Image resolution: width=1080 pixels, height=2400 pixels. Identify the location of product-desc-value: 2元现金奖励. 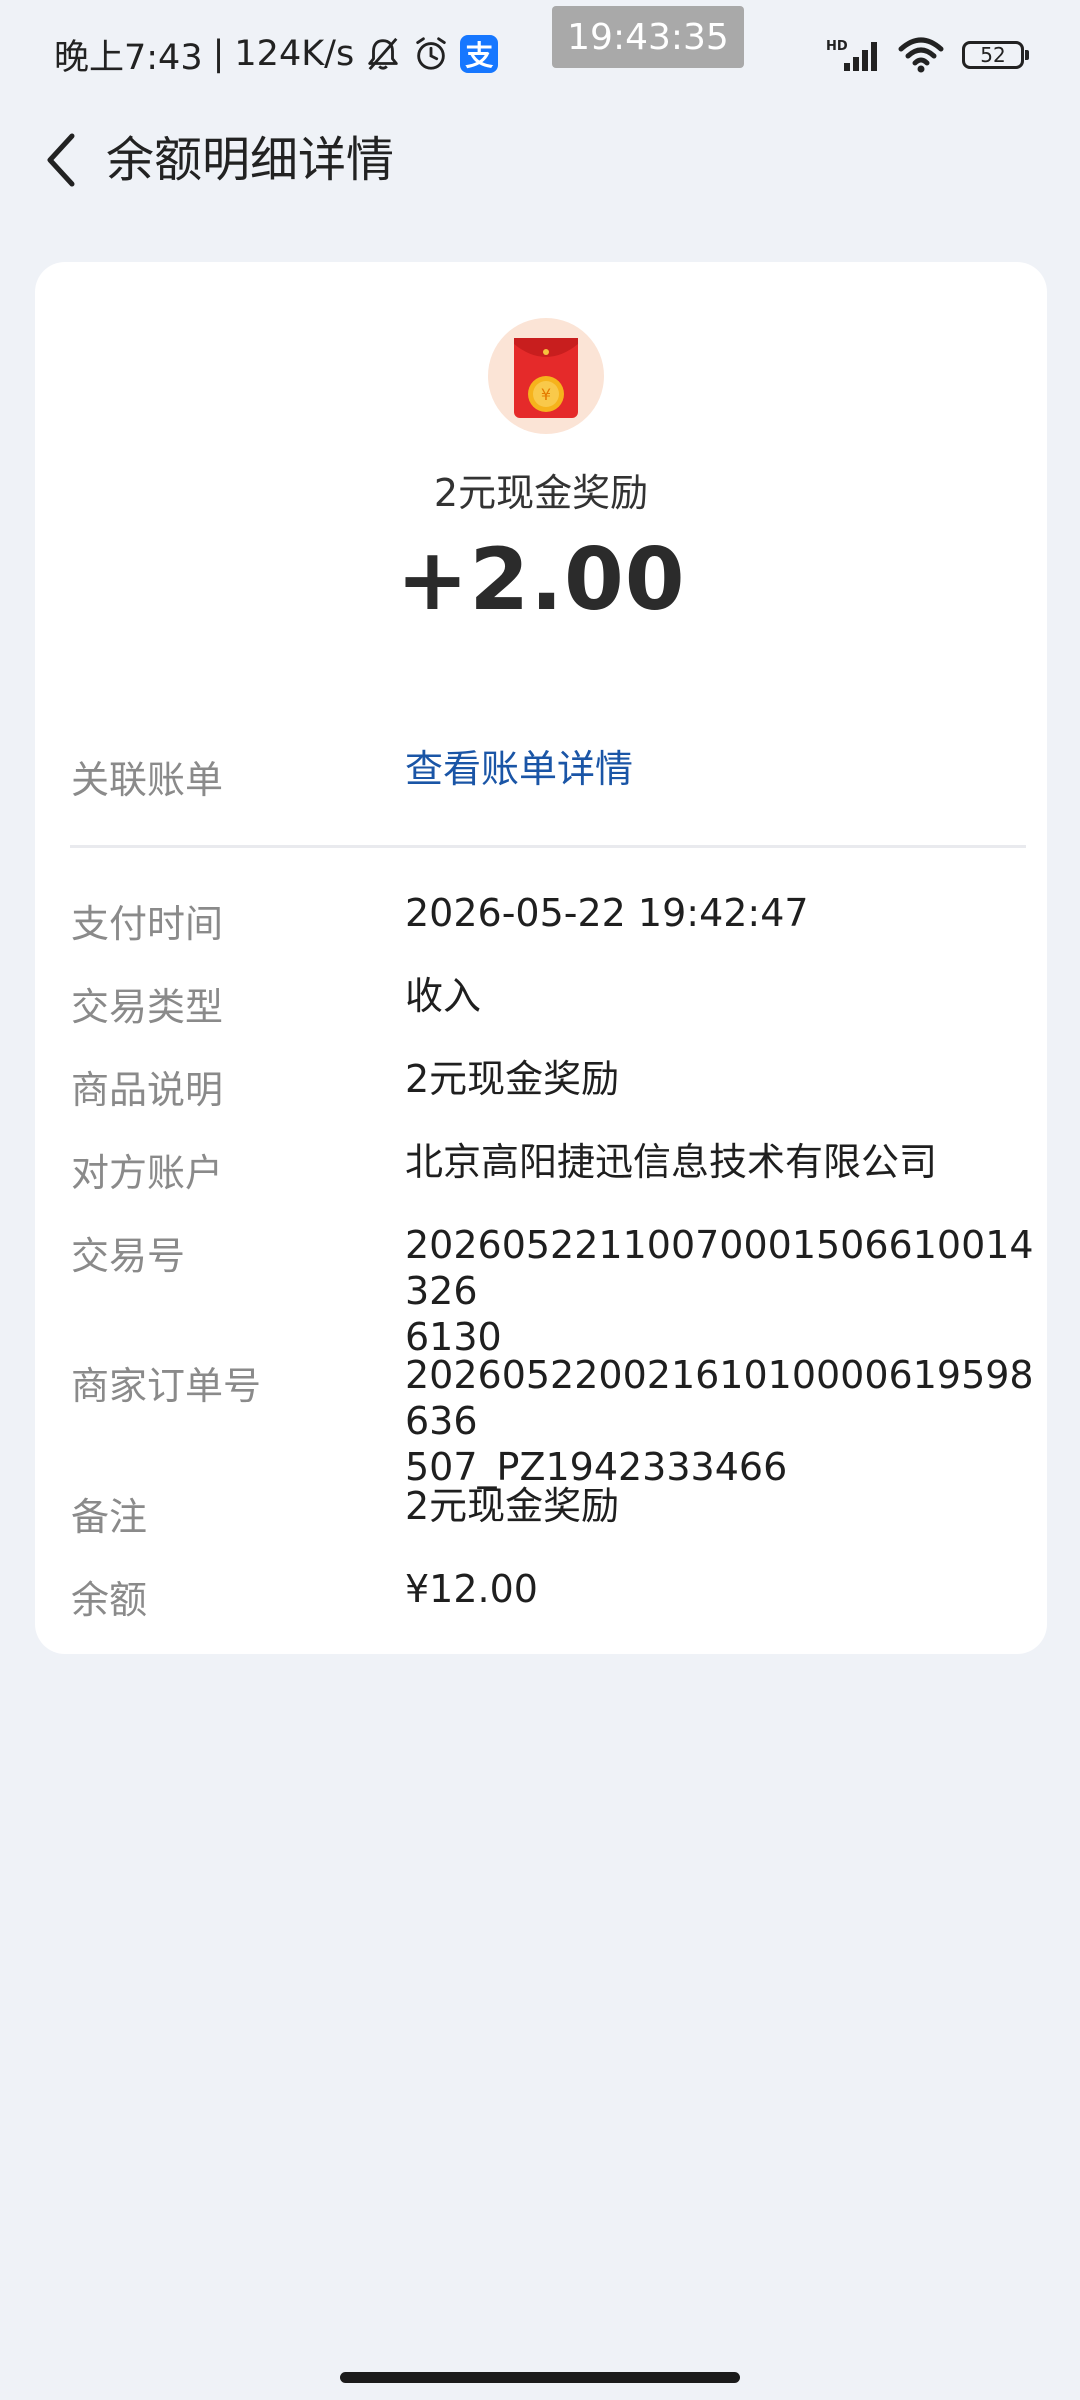
(512, 1079).